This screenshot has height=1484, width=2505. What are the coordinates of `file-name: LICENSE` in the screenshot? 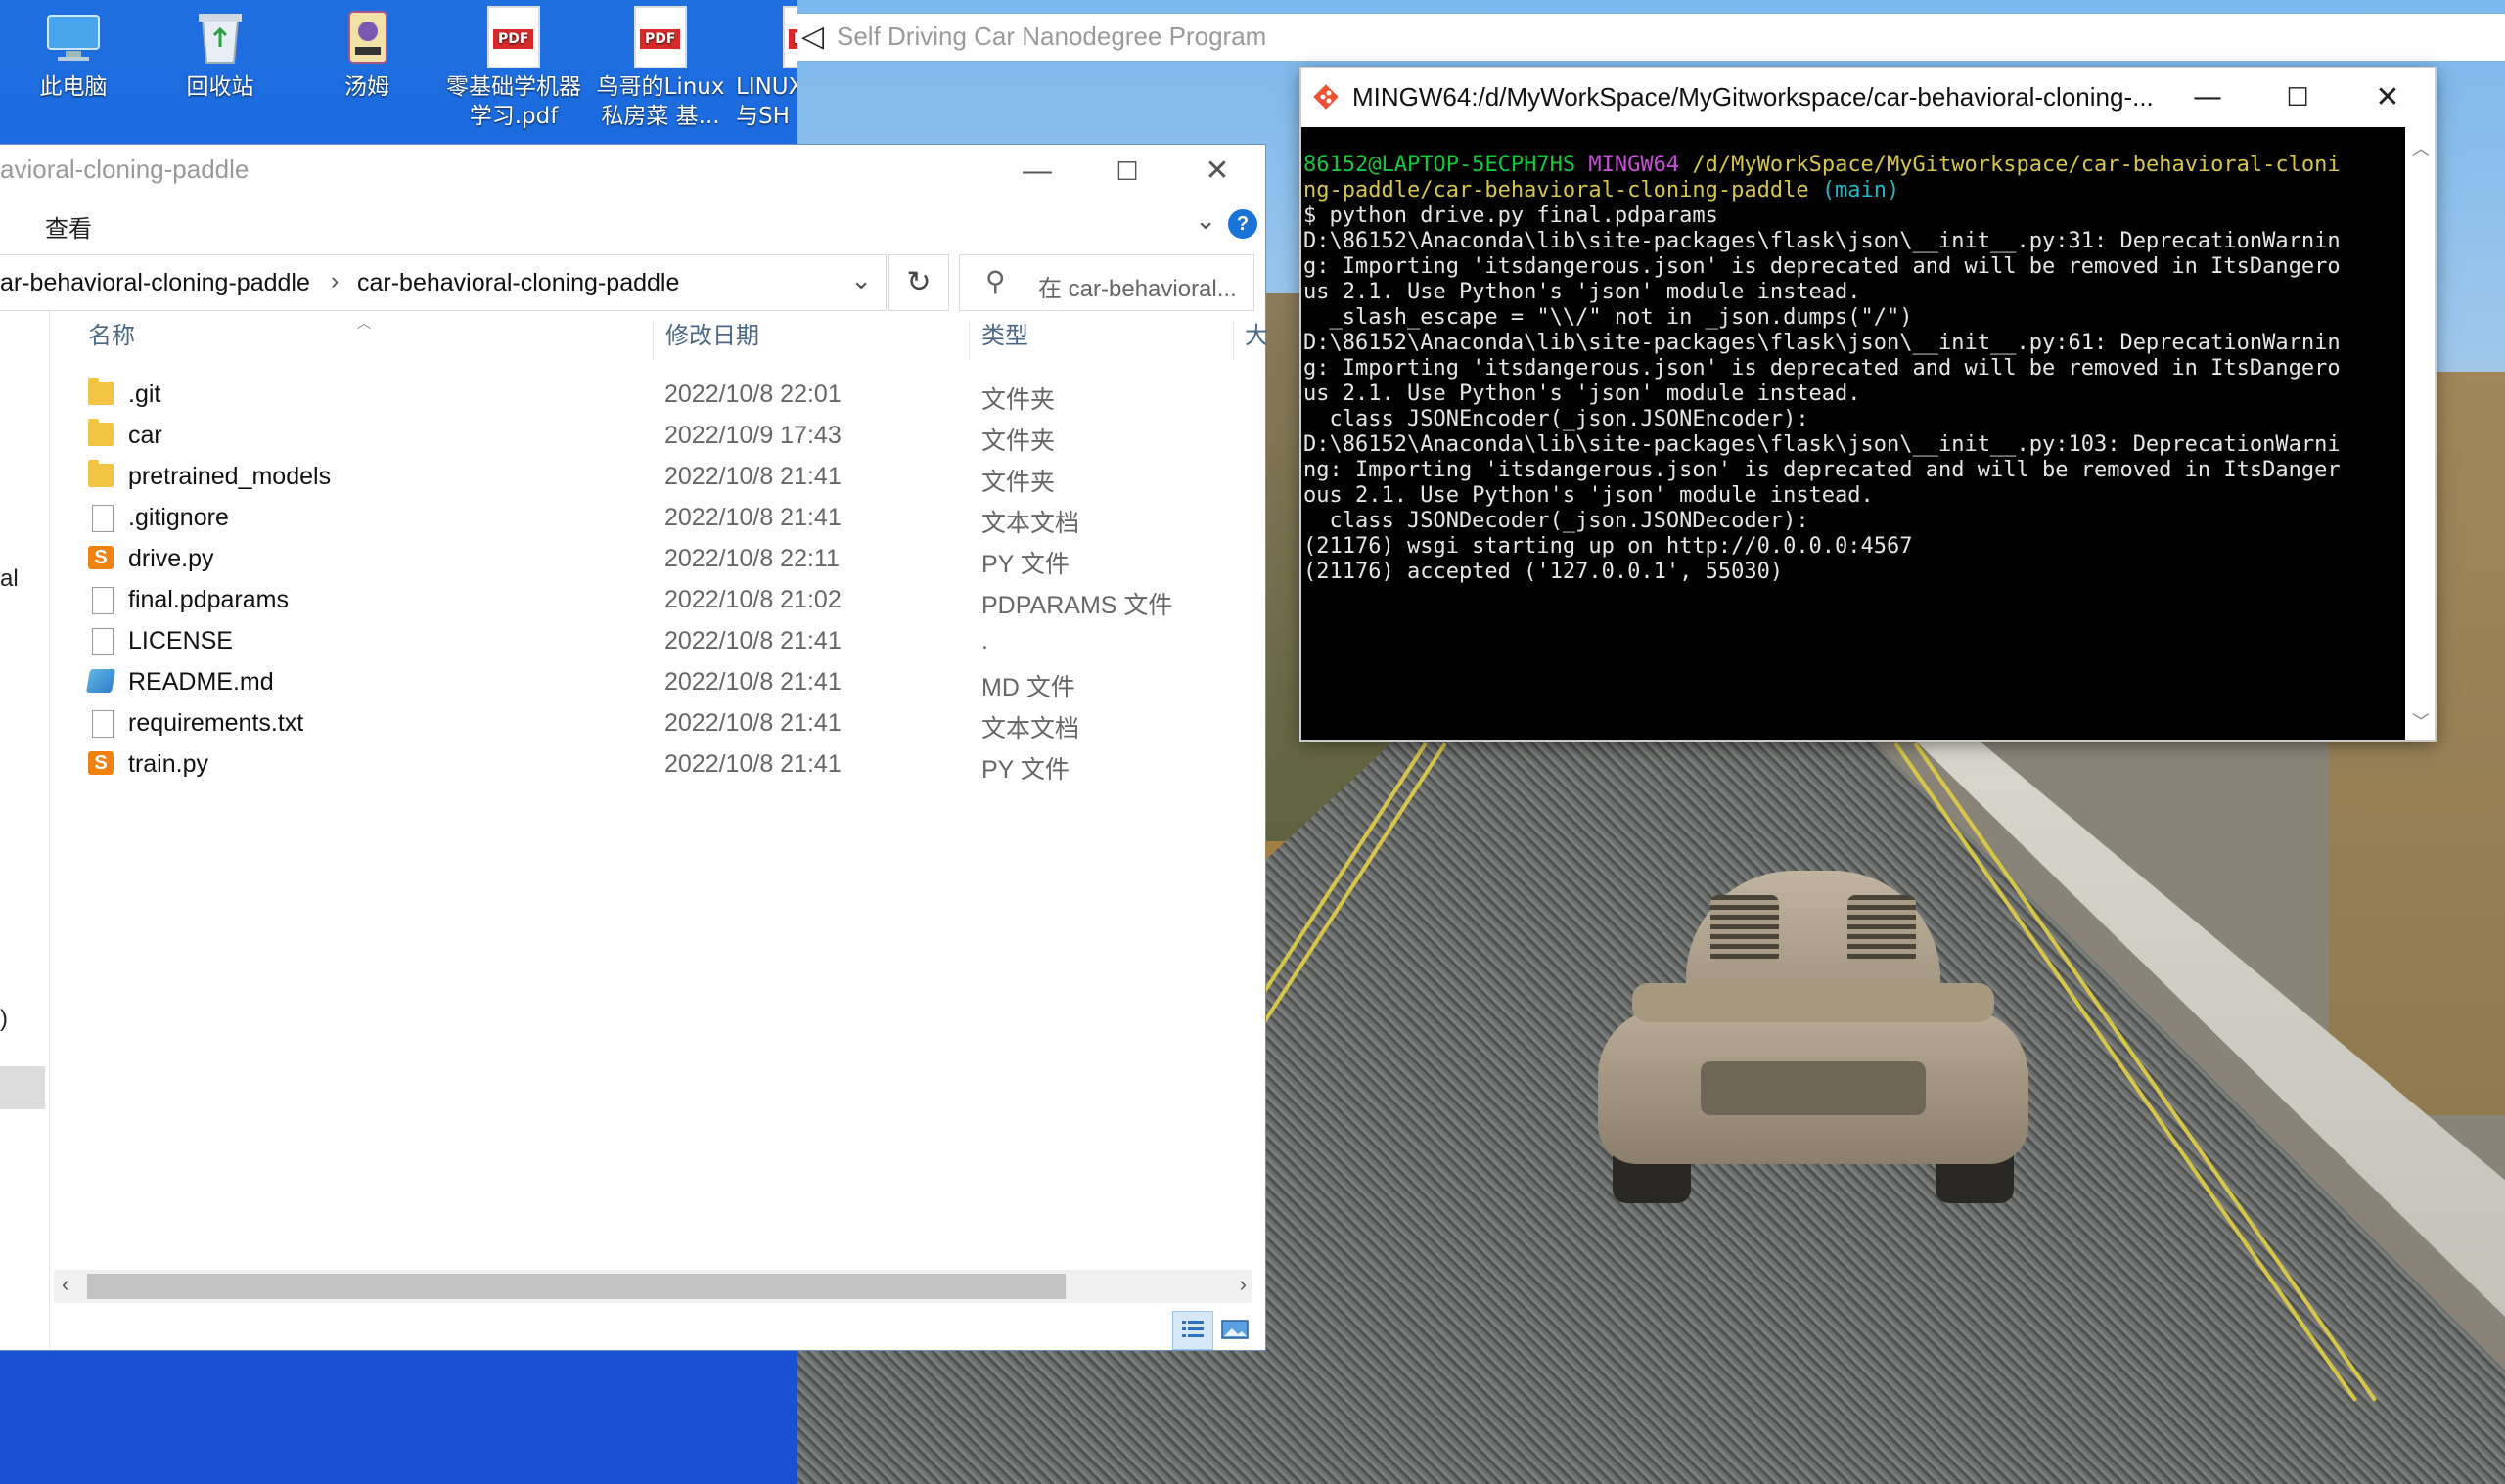 It's located at (180, 641).